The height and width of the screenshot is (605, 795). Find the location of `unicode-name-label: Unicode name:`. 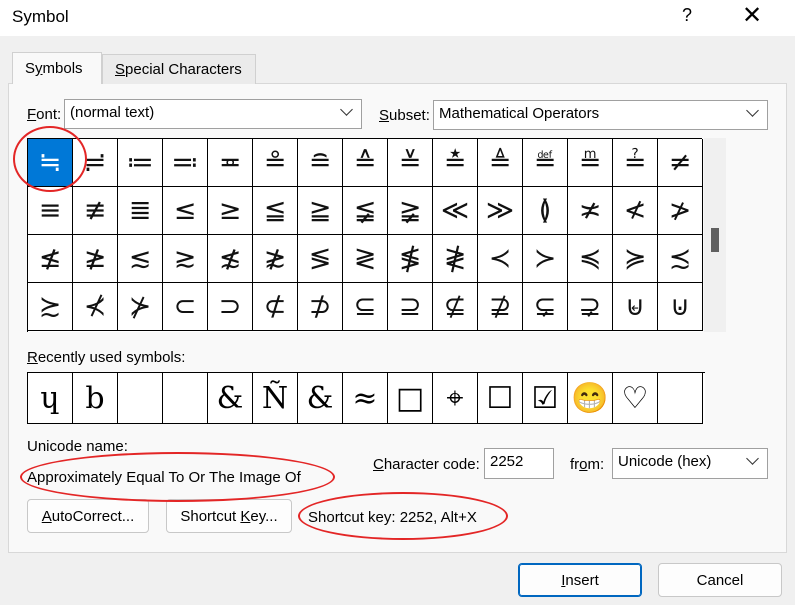

unicode-name-label: Unicode name: is located at coordinates (77, 446).